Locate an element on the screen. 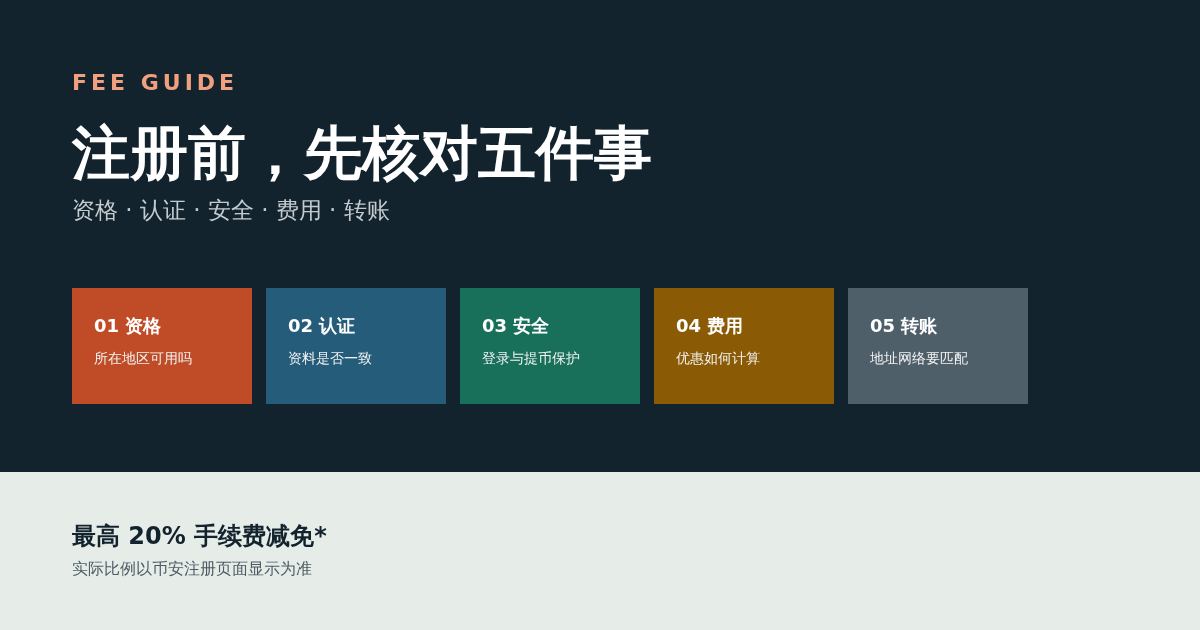 This screenshot has width=1200, height=630. card-title: 03 安全 is located at coordinates (516, 326).